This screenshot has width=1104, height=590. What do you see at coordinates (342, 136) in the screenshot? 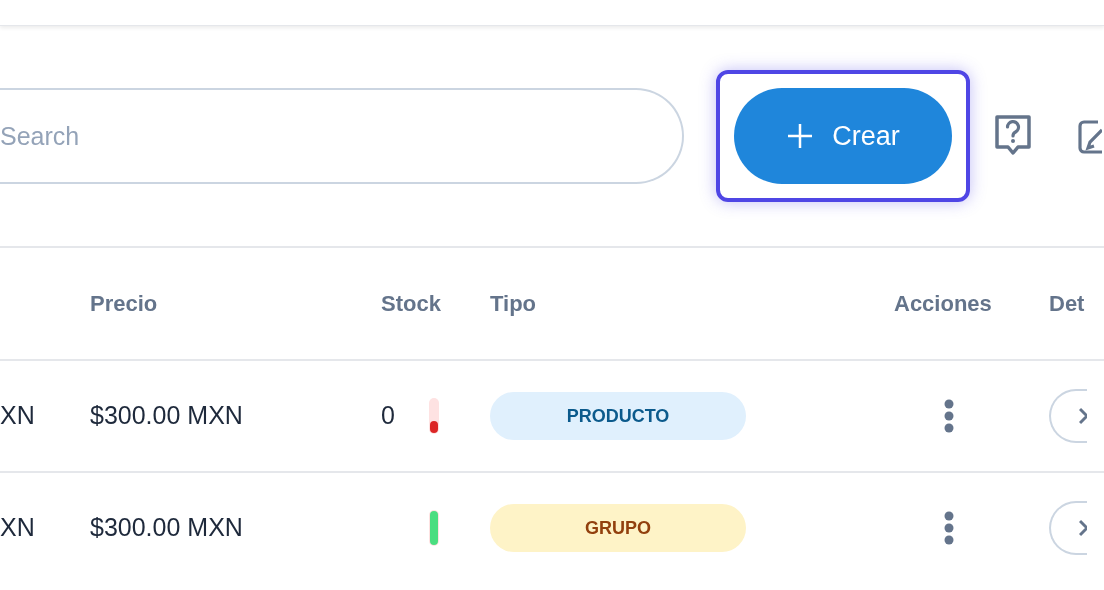
I see `search-field: Search` at bounding box center [342, 136].